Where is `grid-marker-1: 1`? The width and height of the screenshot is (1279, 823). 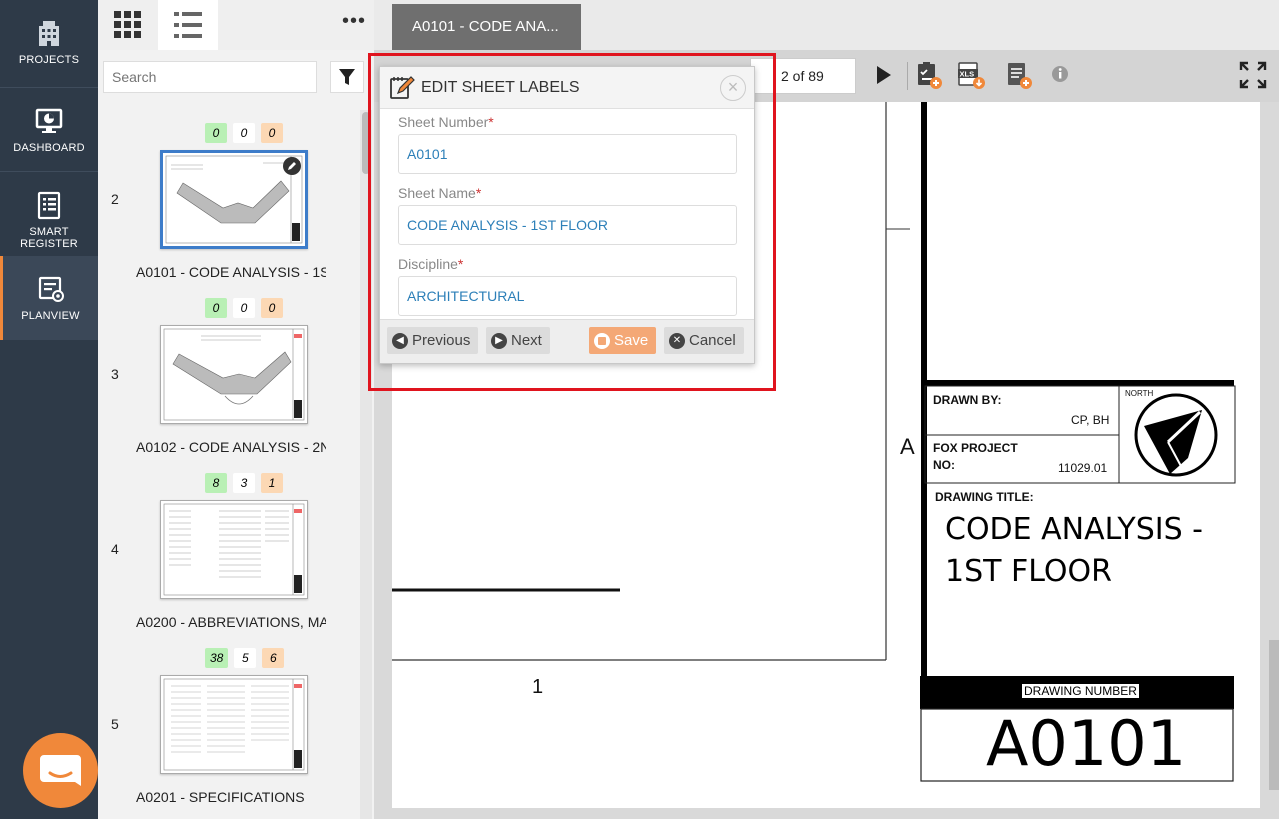
grid-marker-1: 1 is located at coordinates (538, 687).